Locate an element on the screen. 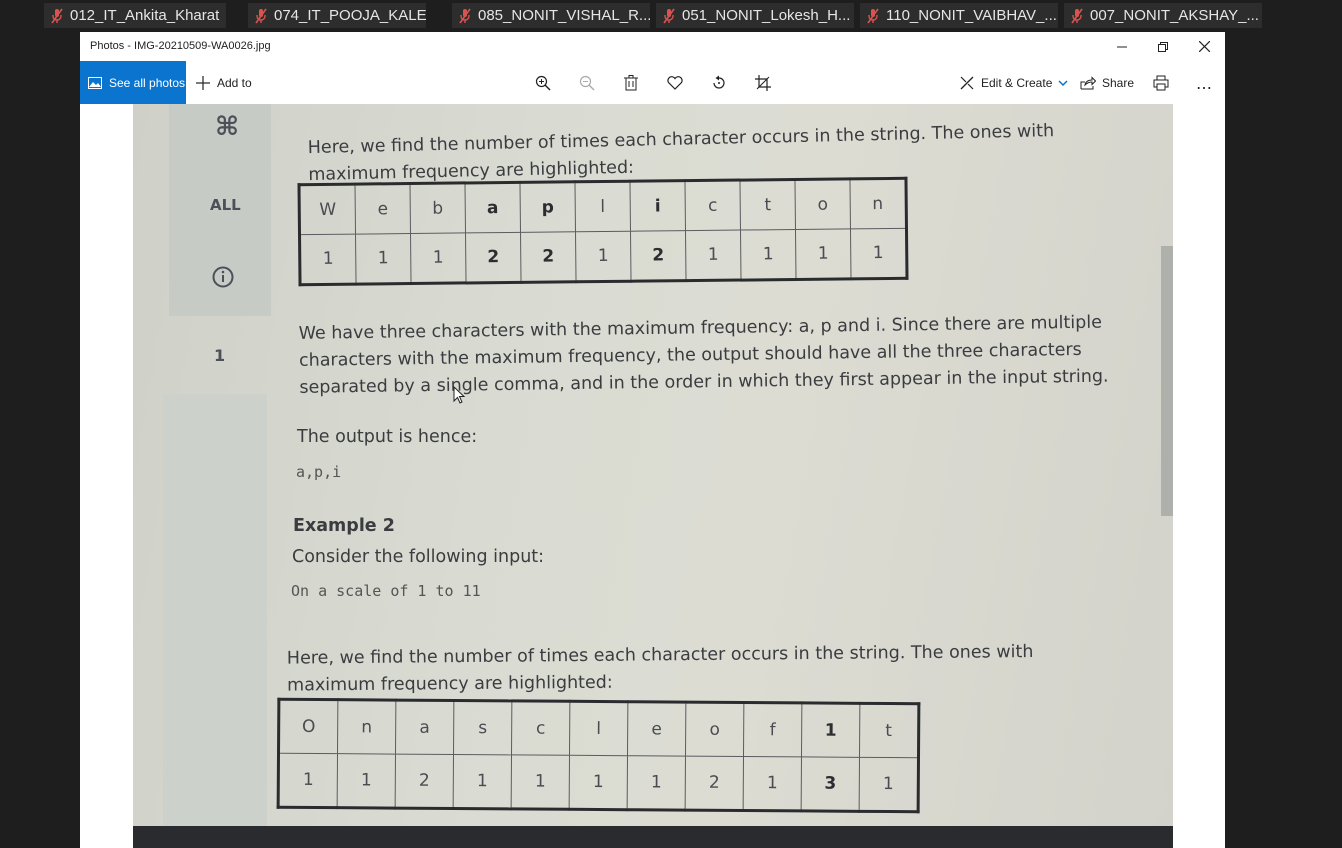  table-row-counts: 11122121111 is located at coordinates (603, 256).